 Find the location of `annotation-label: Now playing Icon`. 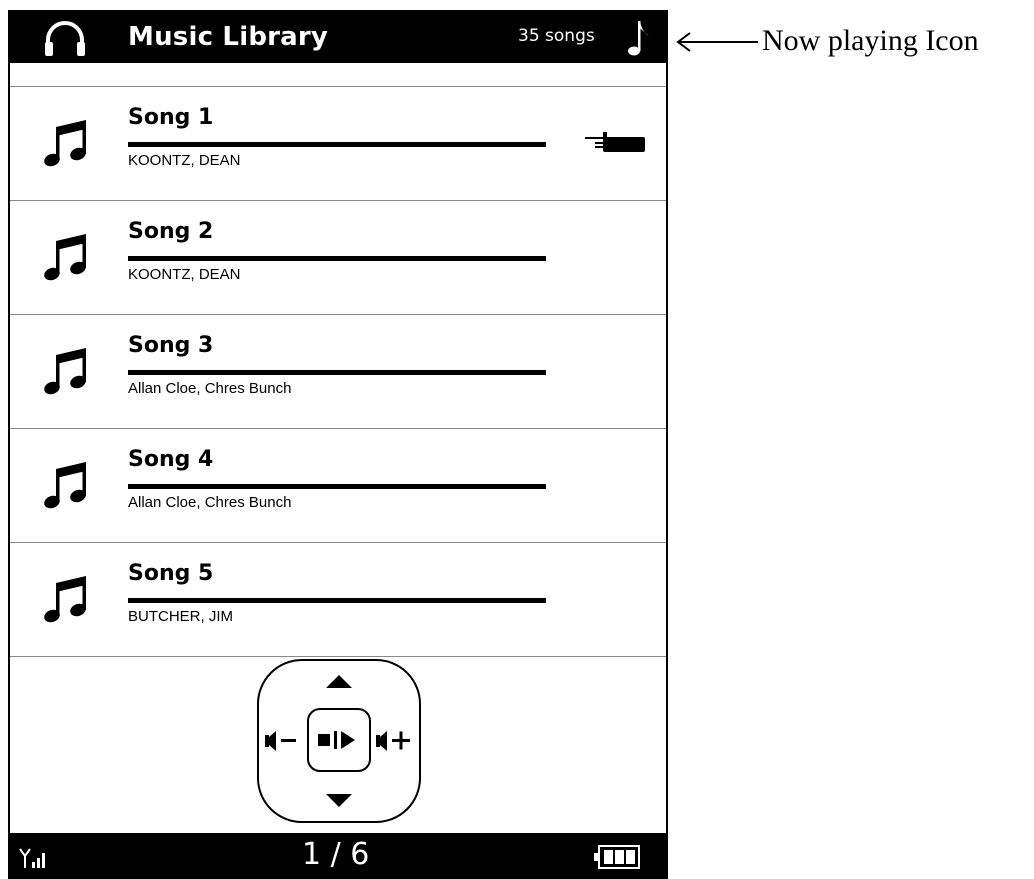

annotation-label: Now playing Icon is located at coordinates (870, 40).